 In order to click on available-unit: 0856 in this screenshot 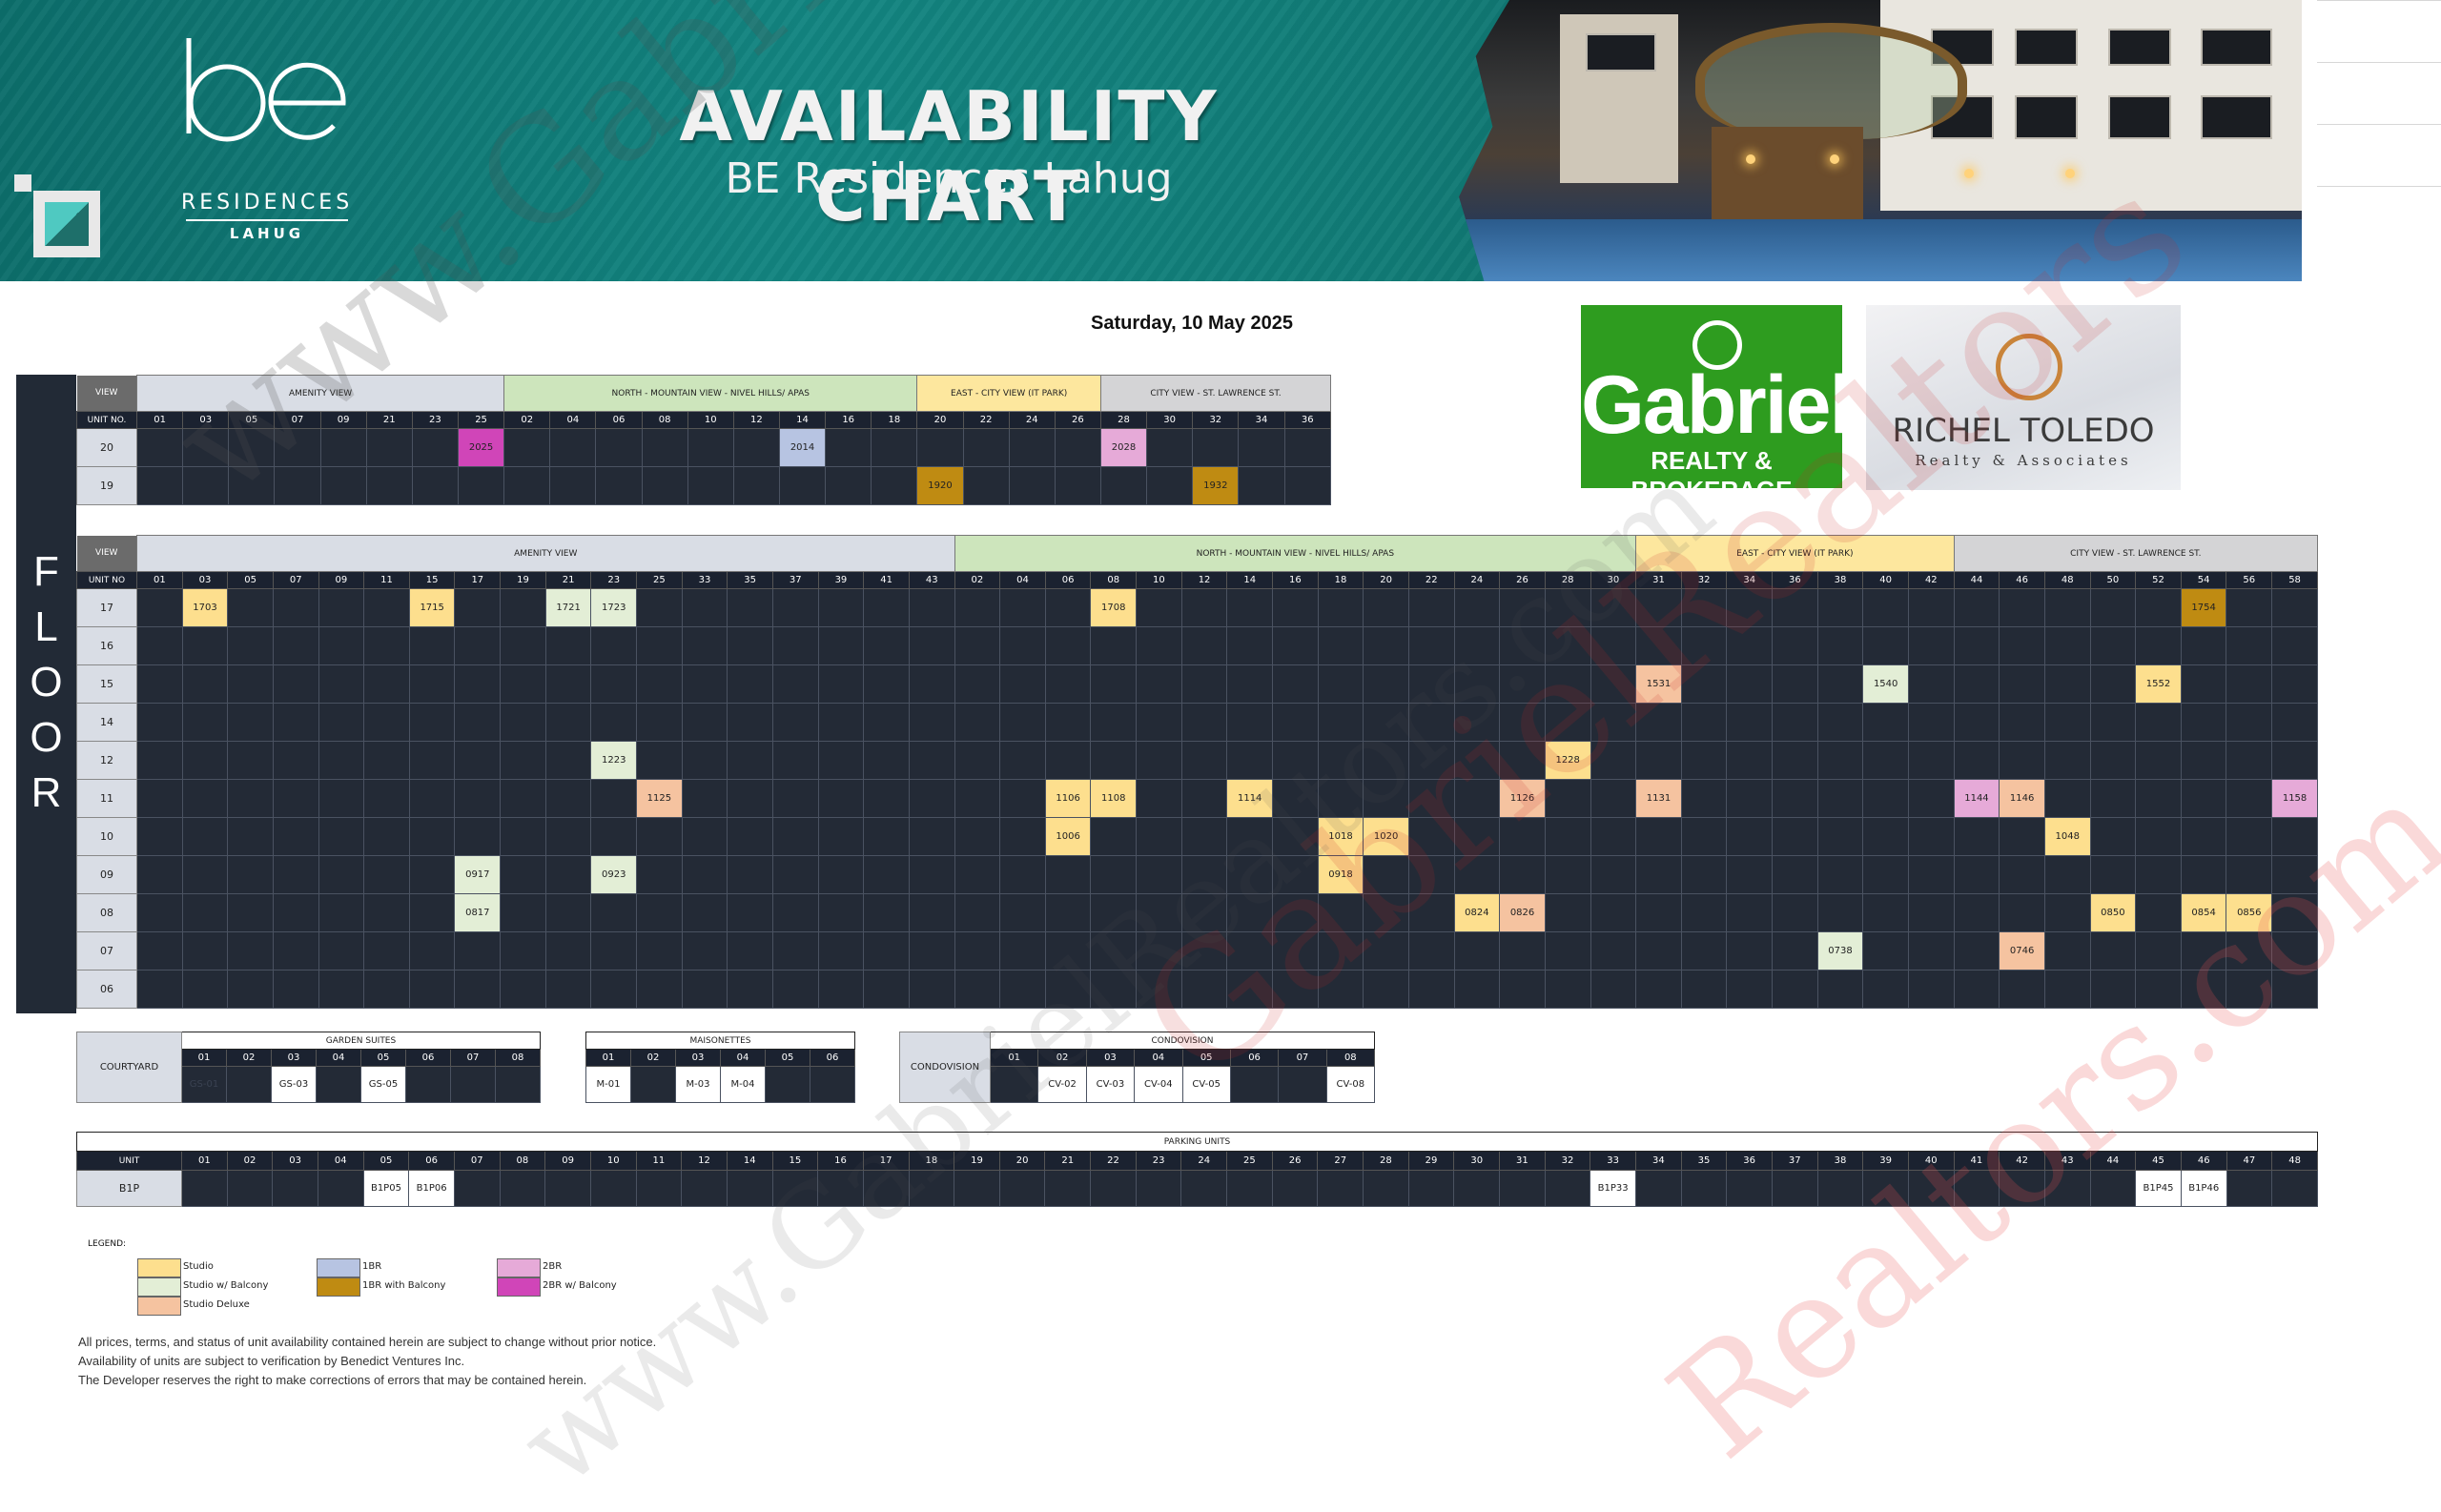, I will do `click(2249, 912)`.